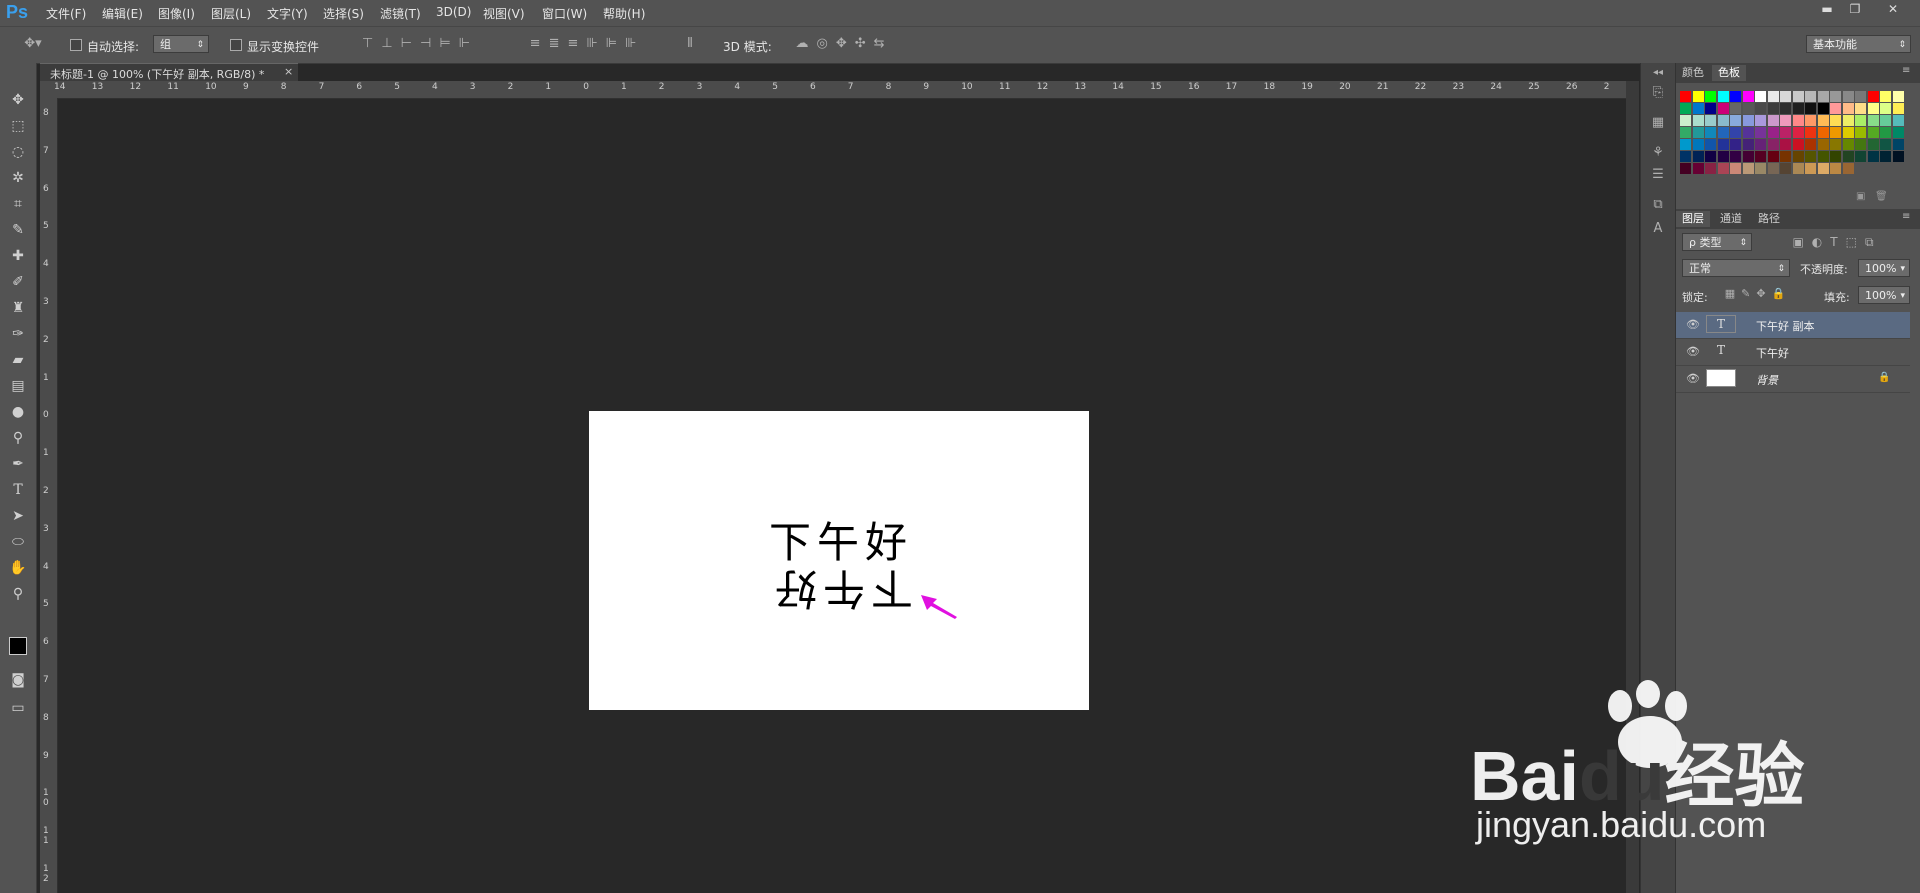 The width and height of the screenshot is (1920, 893). Describe the element at coordinates (1658, 152) in the screenshot. I see `brush-panel-icon: ⚘` at that location.